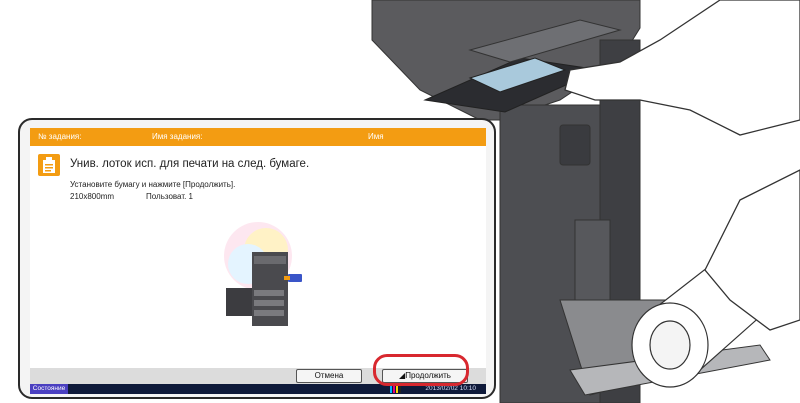  Describe the element at coordinates (394, 389) in the screenshot. I see `toner-magenta-icon` at that location.